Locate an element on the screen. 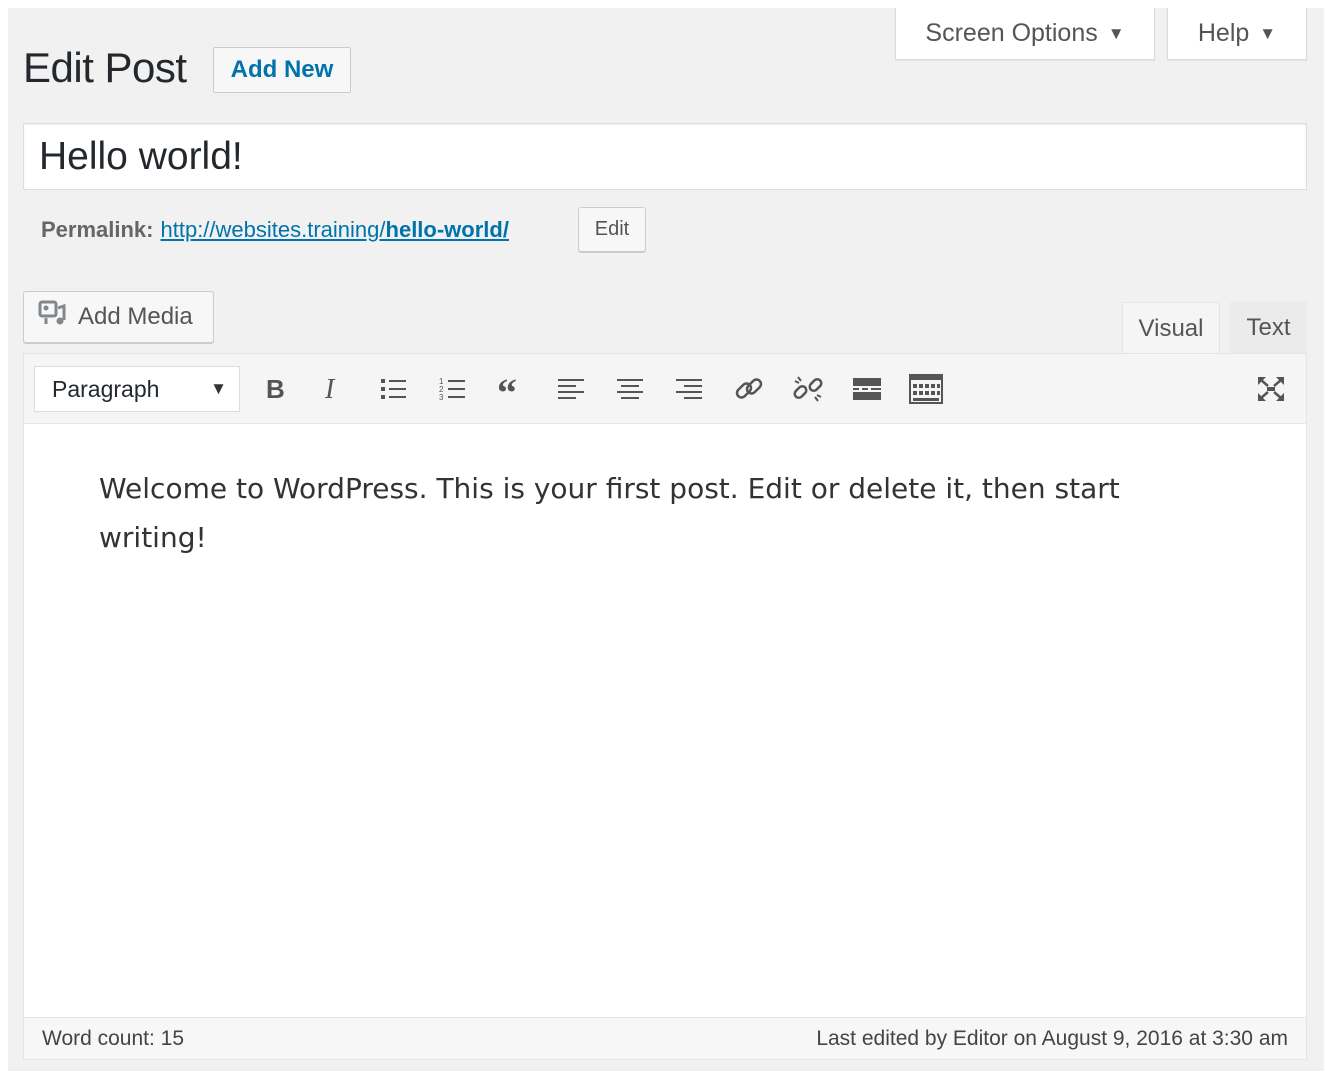  bulleted-list-button is located at coordinates (394, 389).